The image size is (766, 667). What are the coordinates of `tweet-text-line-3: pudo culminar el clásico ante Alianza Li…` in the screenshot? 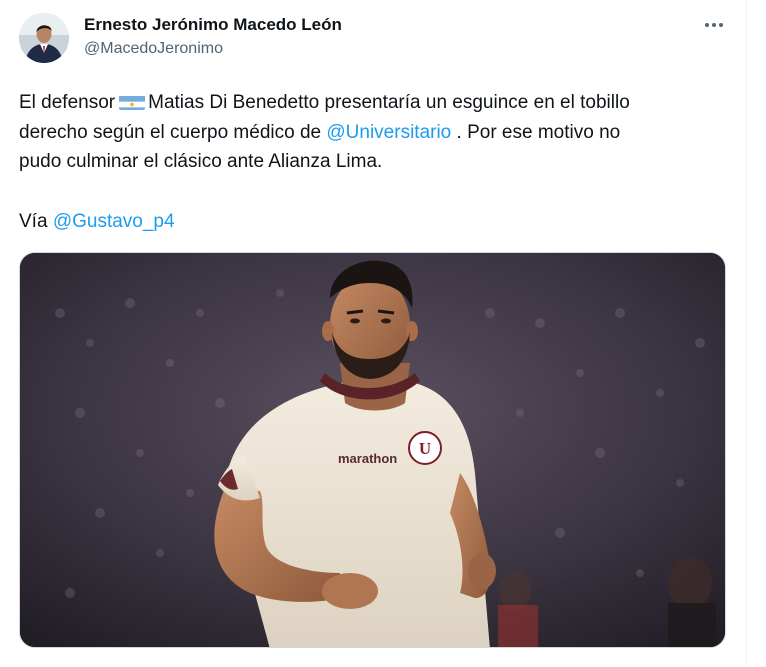 It's located at (201, 161).